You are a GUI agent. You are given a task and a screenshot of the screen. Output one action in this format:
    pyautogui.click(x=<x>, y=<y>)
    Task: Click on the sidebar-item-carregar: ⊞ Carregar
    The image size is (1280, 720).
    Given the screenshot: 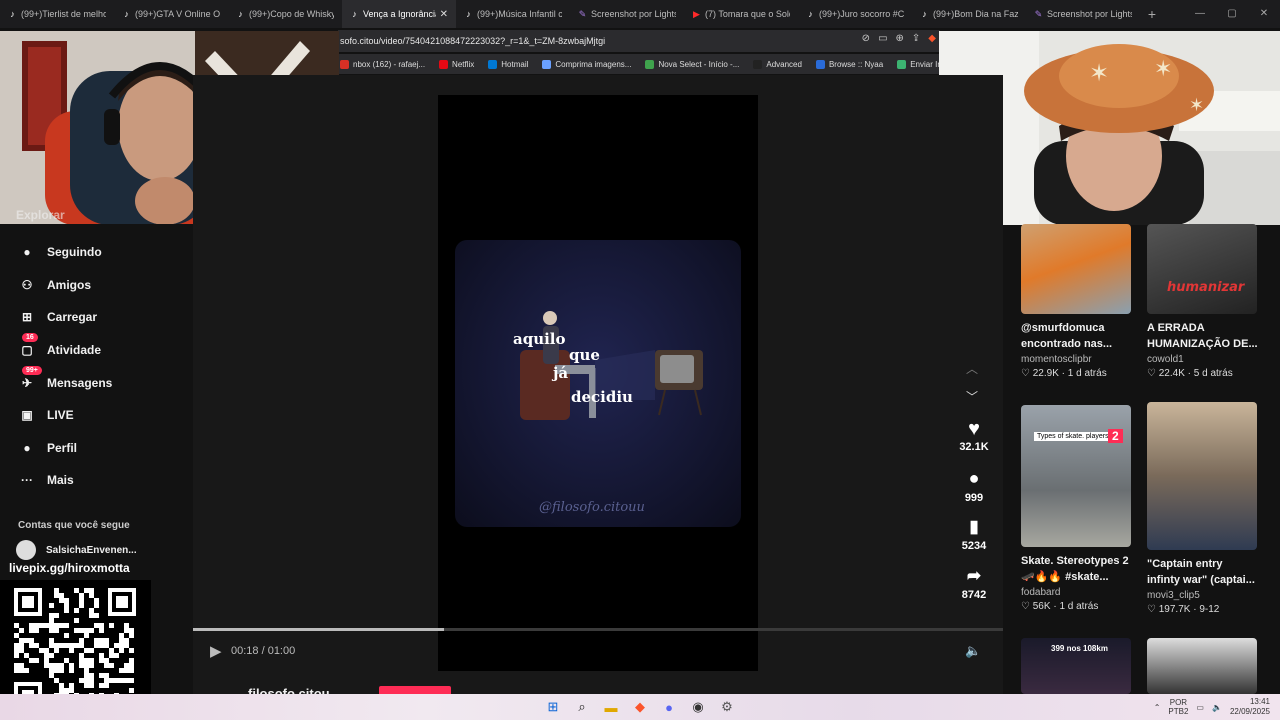 What is the action you would take?
    pyautogui.click(x=56, y=317)
    